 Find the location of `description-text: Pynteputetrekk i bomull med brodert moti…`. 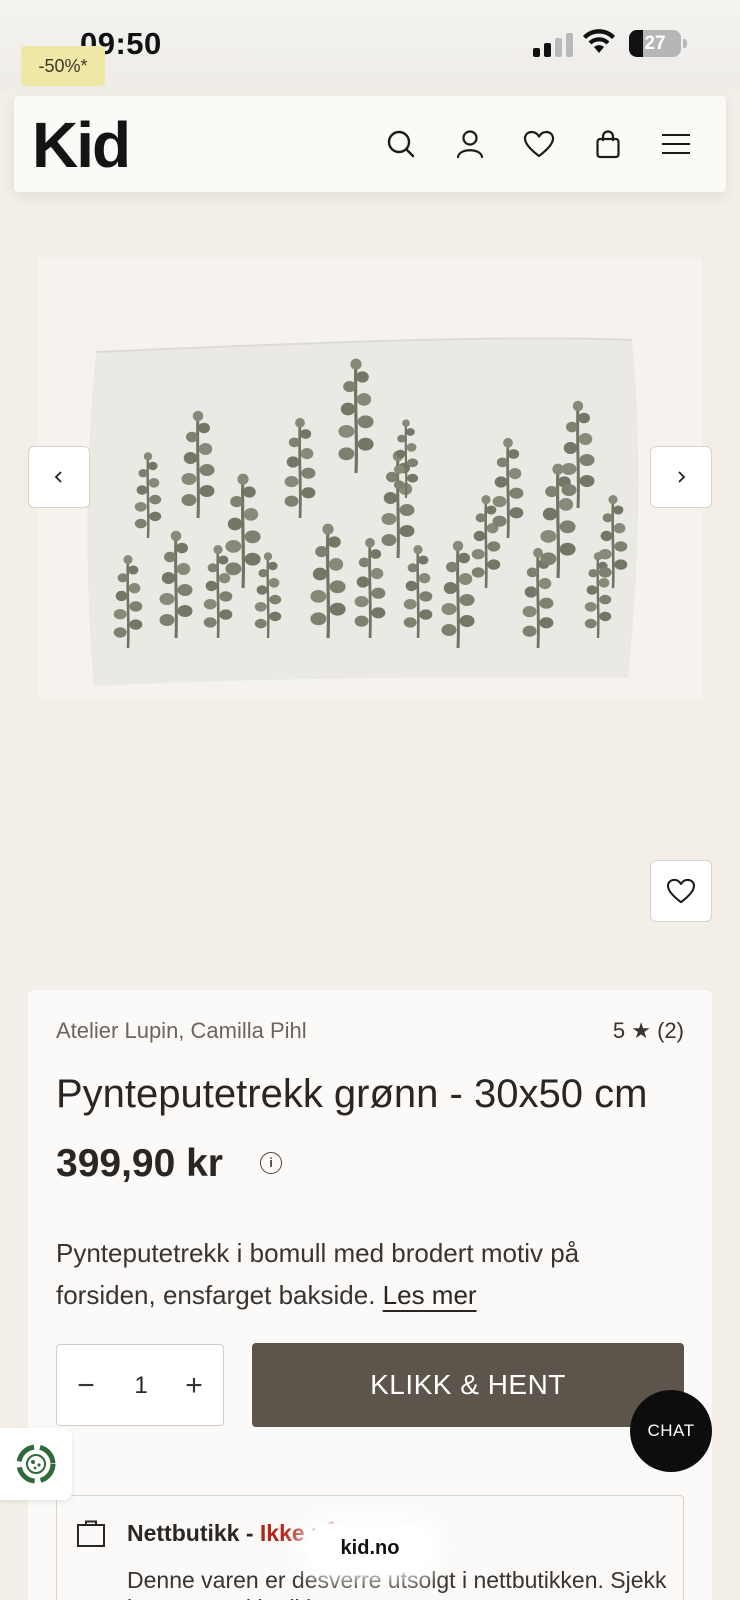

description-text: Pynteputetrekk i bomull med brodert moti… is located at coordinates (318, 1274).